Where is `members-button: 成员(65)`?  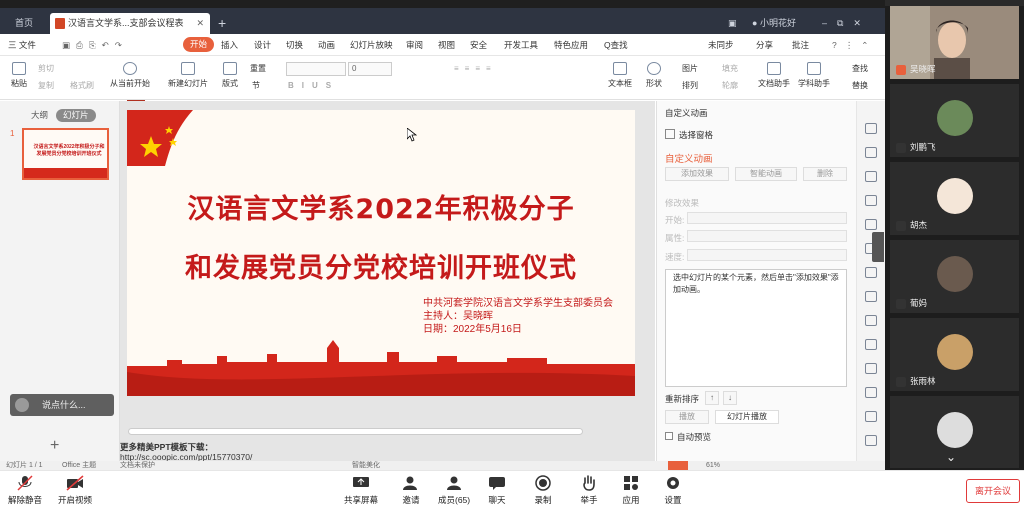 members-button: 成员(65) is located at coordinates (454, 490).